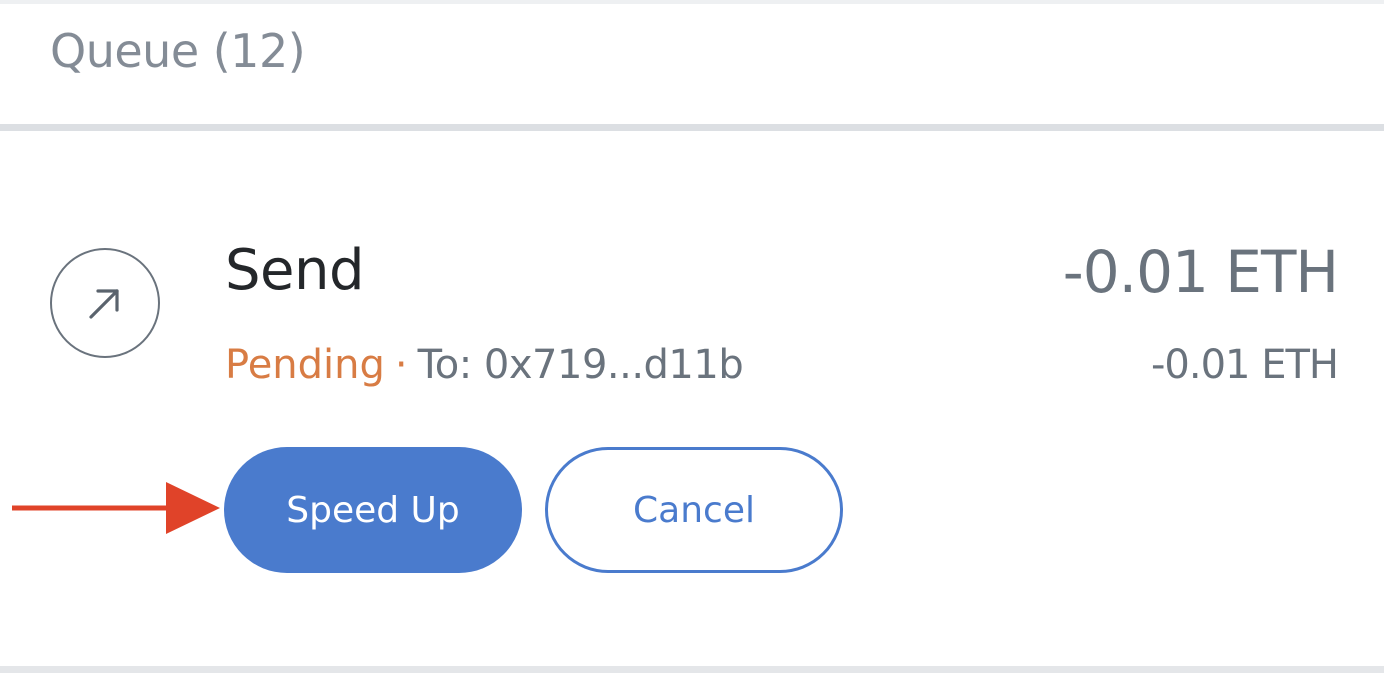 This screenshot has width=1384, height=680. What do you see at coordinates (694, 510) in the screenshot?
I see `cancel-button: Cancel` at bounding box center [694, 510].